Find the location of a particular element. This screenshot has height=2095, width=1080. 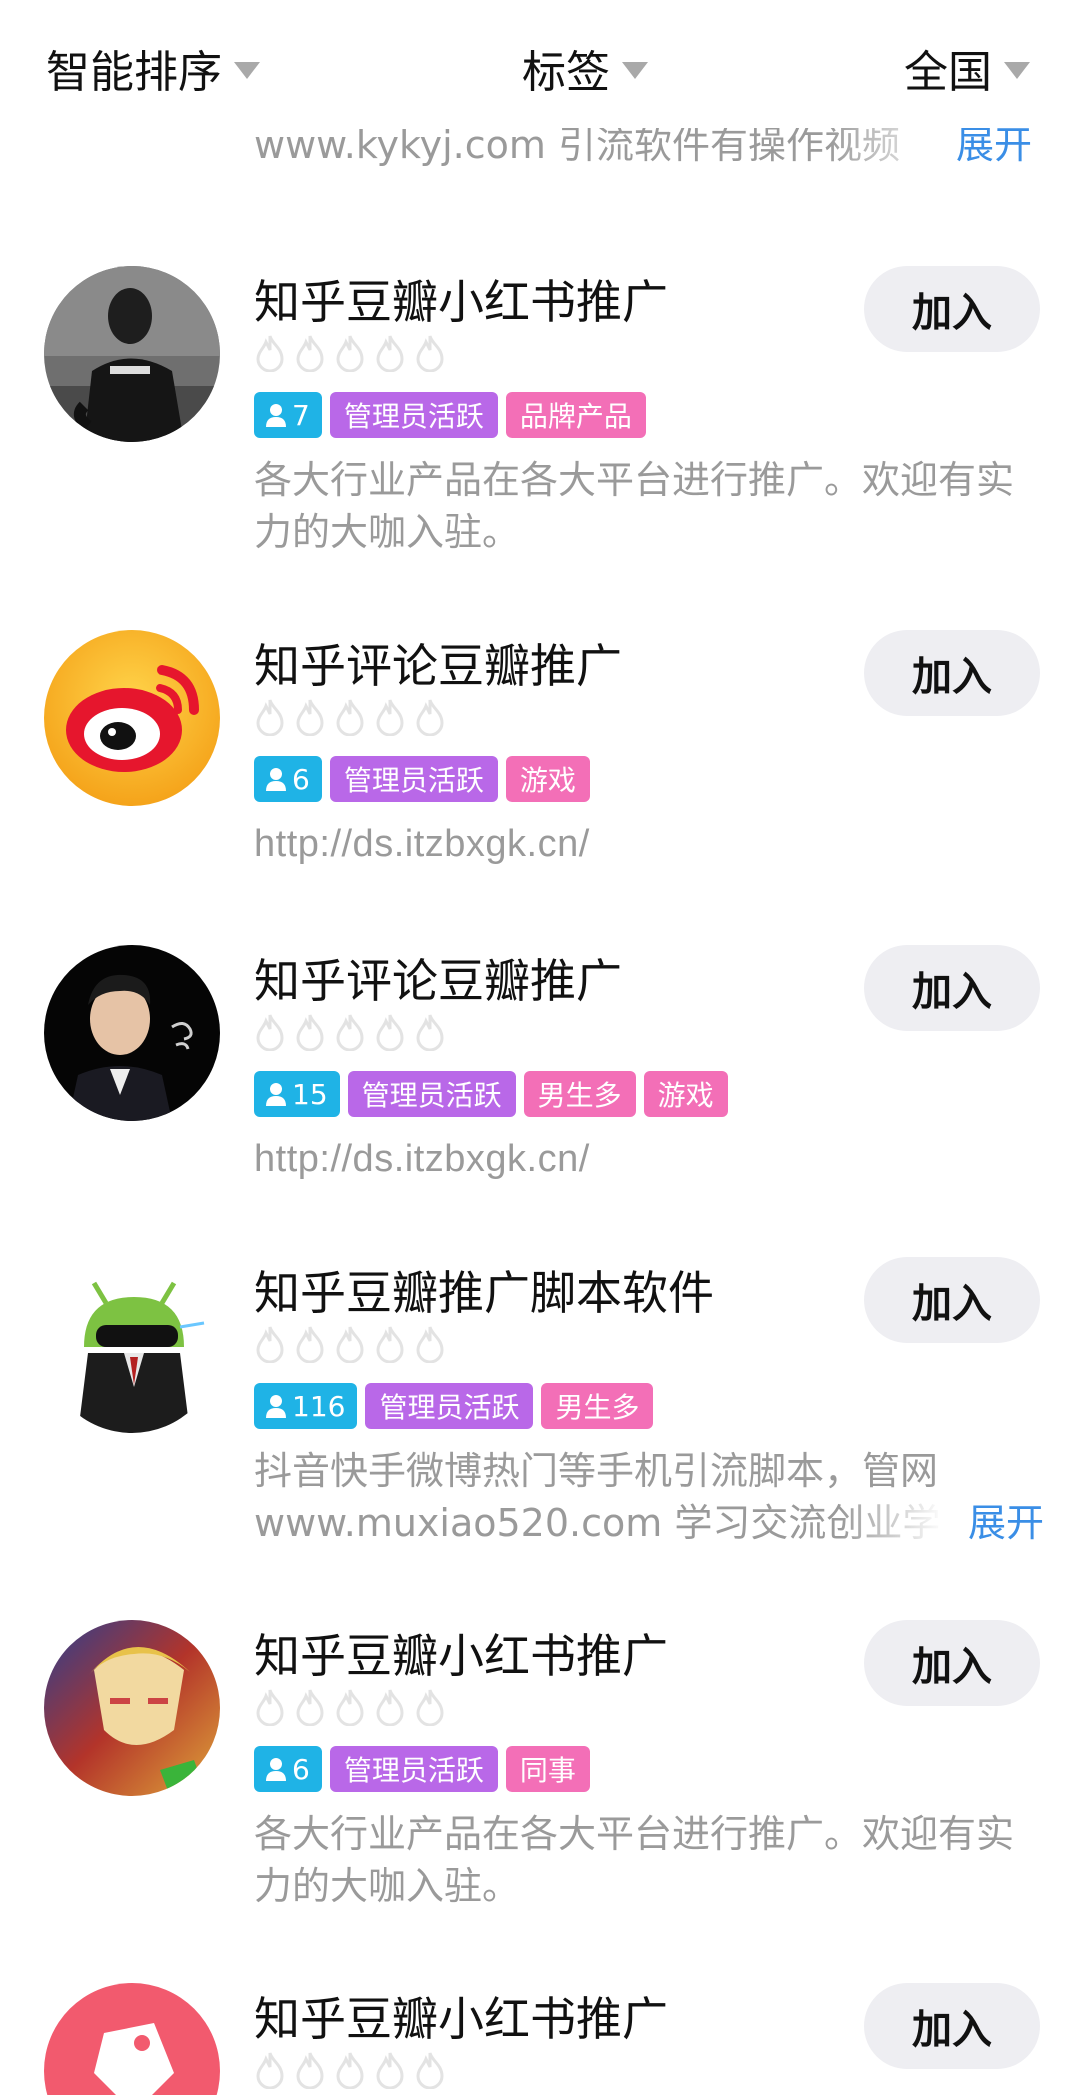

region-filter: 全国 is located at coordinates (967, 68).